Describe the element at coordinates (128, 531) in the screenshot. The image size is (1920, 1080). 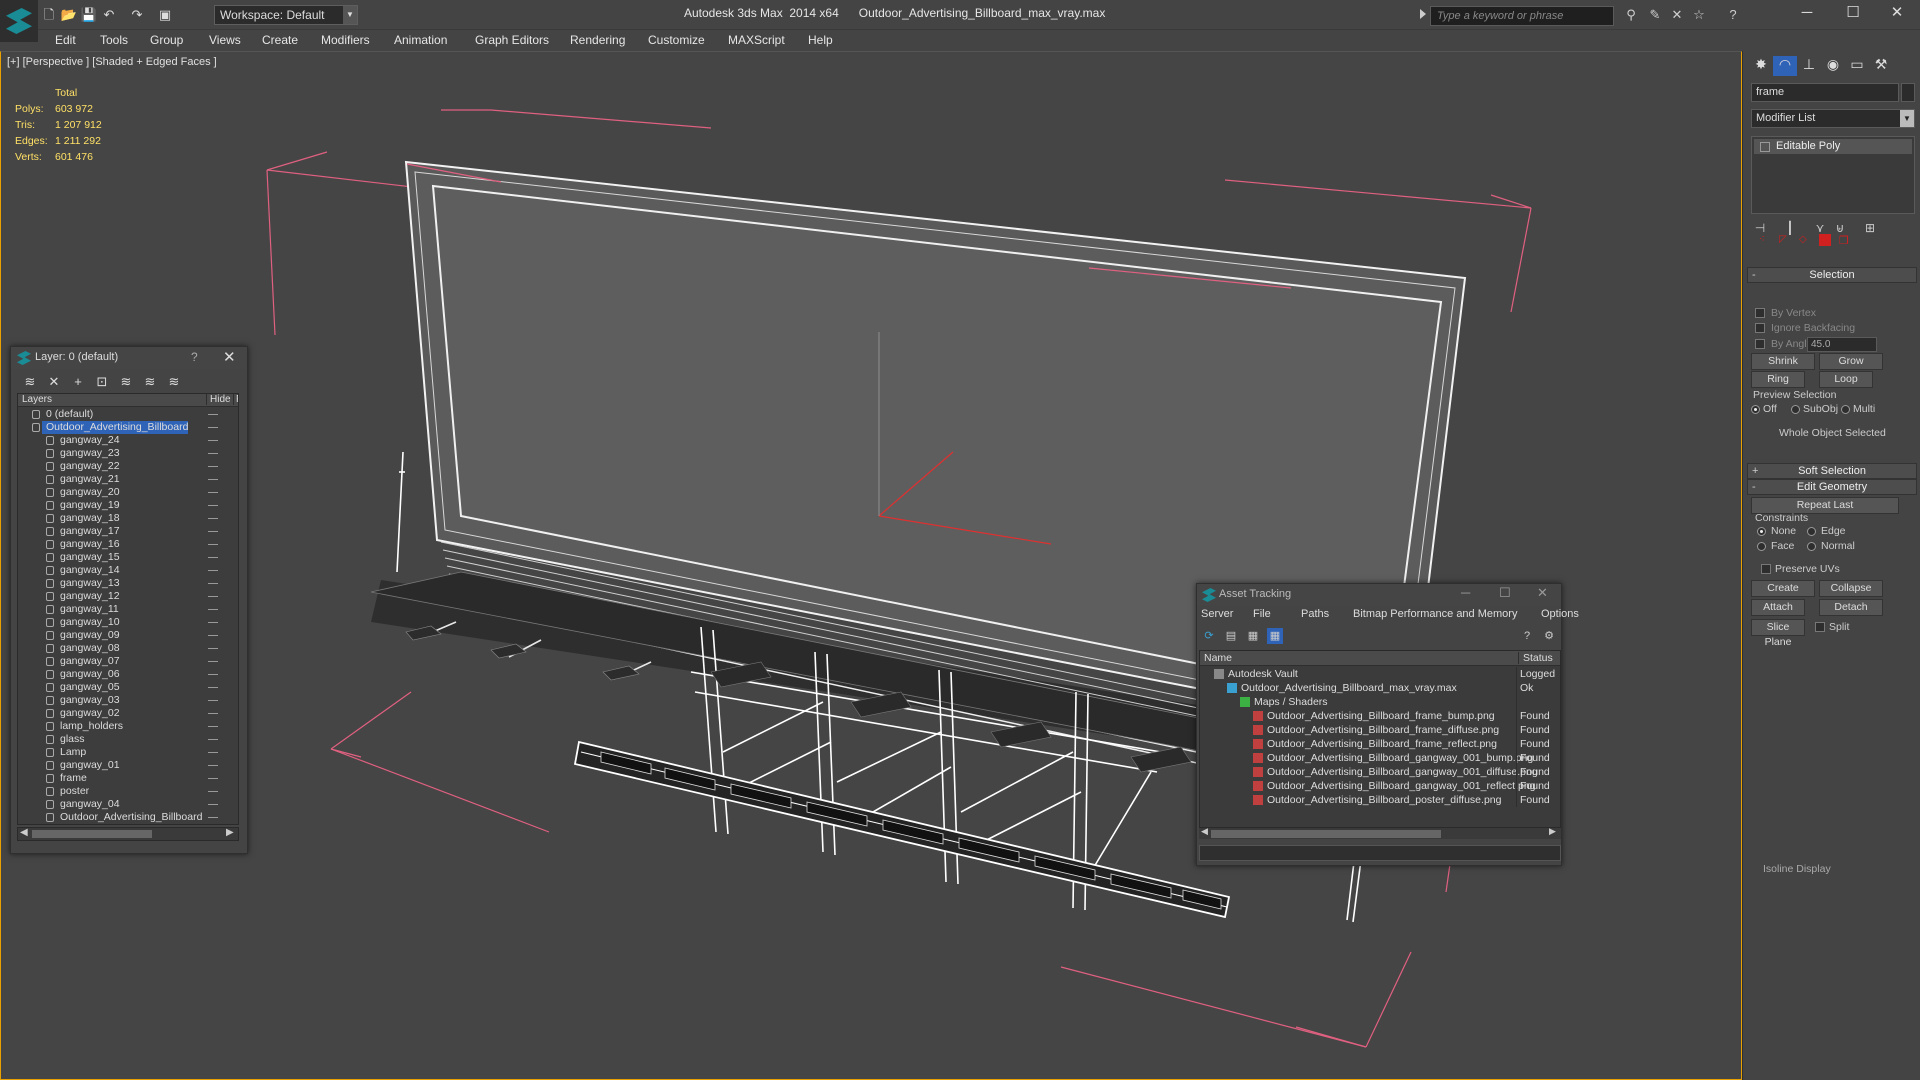
I see `object-row: gangway_17` at that location.